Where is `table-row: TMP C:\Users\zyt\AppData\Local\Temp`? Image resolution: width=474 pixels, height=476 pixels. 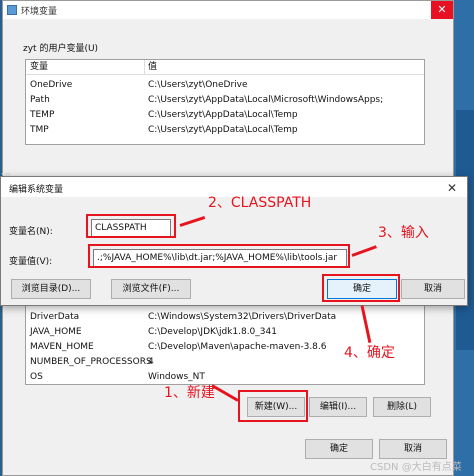 table-row: TMP C:\Users\zyt\AppData\Local\Temp is located at coordinates (225, 130).